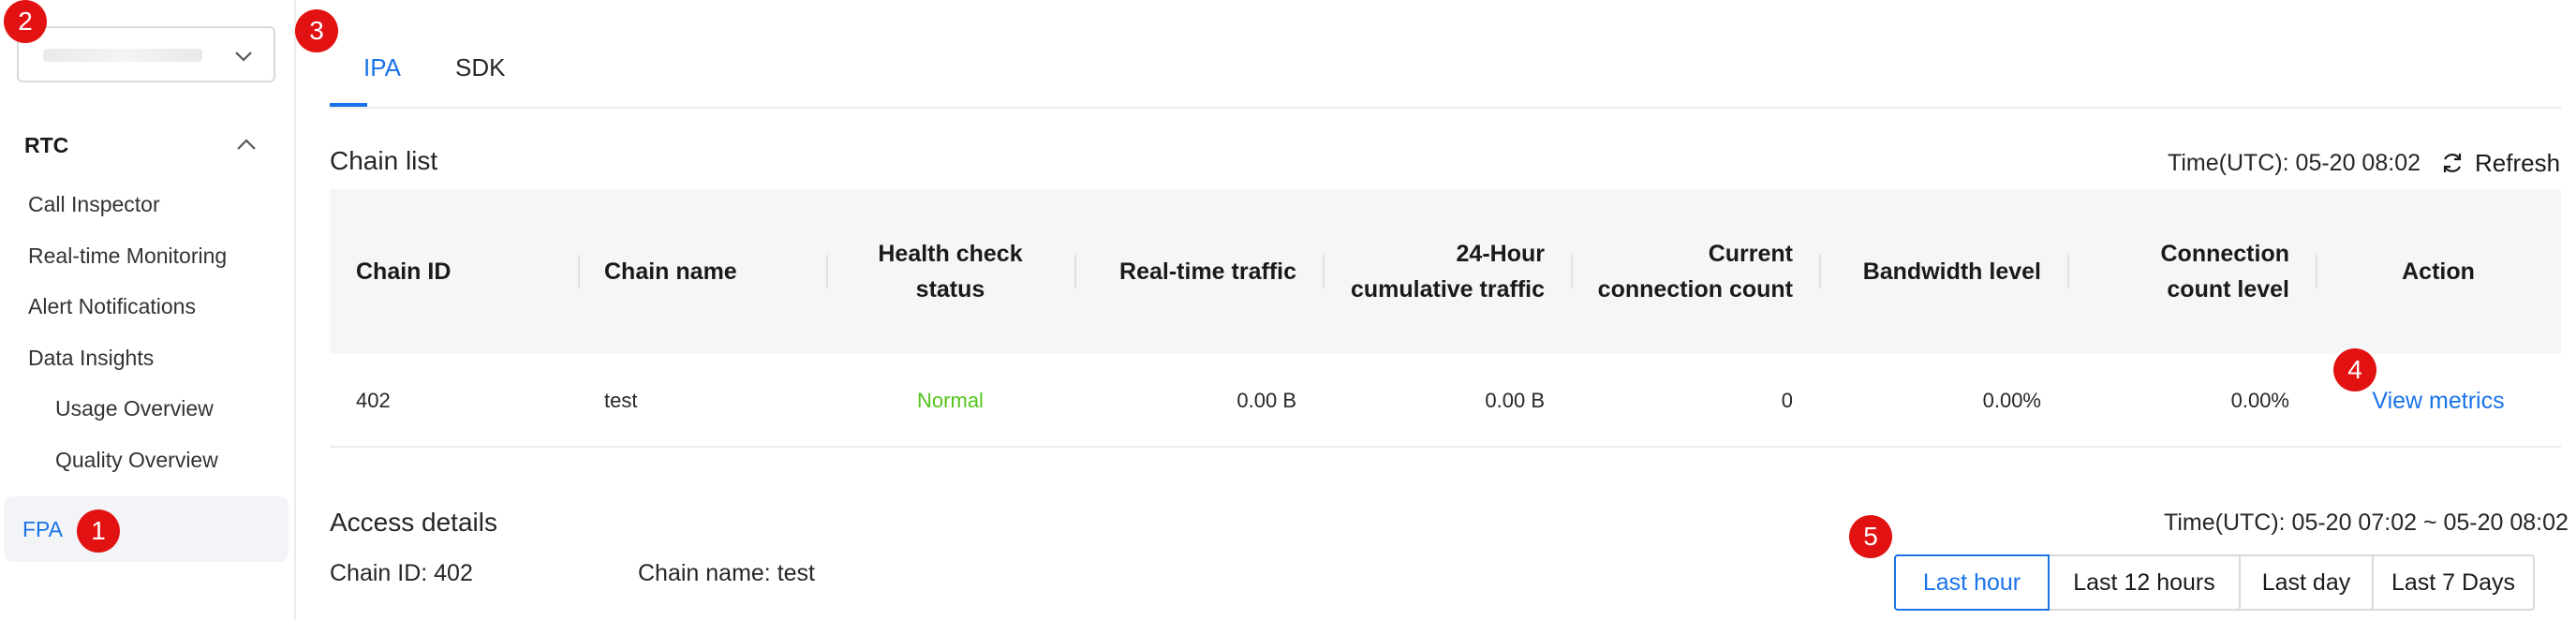 The width and height of the screenshot is (2576, 620). What do you see at coordinates (1787, 400) in the screenshot?
I see `cell-connection-count: 0` at bounding box center [1787, 400].